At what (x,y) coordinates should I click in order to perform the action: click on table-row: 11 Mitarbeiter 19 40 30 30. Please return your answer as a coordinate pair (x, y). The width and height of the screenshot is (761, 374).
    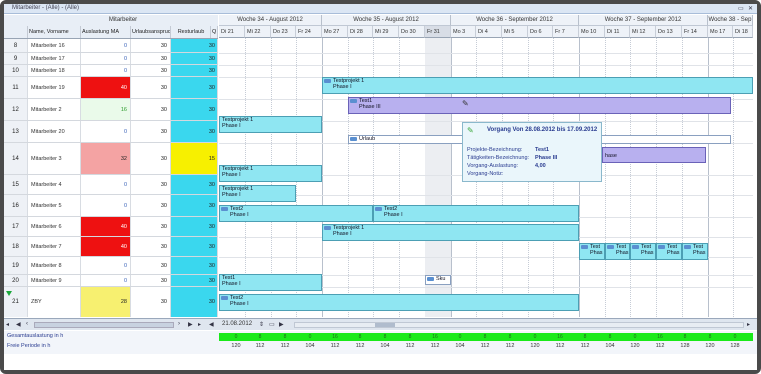
    Looking at the image, I should click on (111, 88).